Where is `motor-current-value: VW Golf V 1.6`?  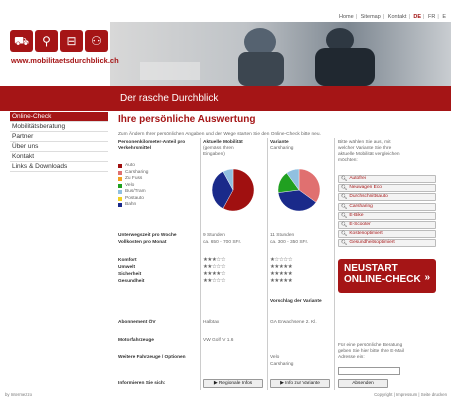 motor-current-value: VW Golf V 1.6 is located at coordinates (218, 340).